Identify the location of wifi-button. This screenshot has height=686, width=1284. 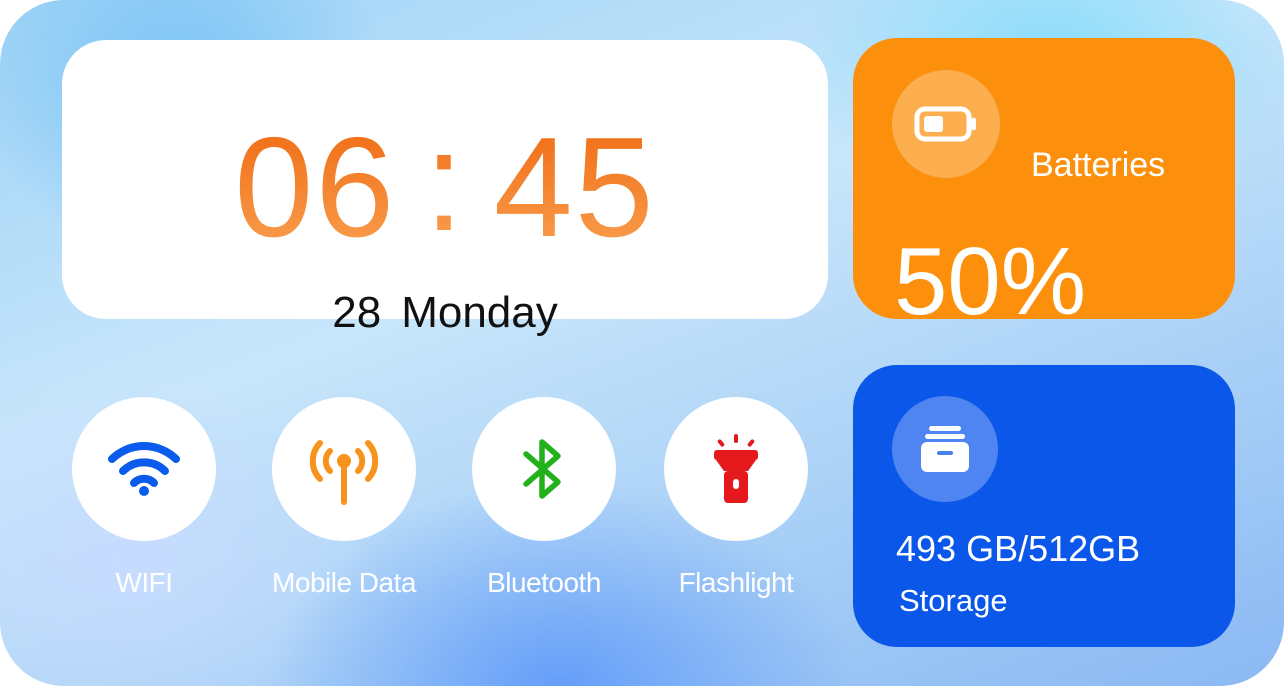
(144, 469).